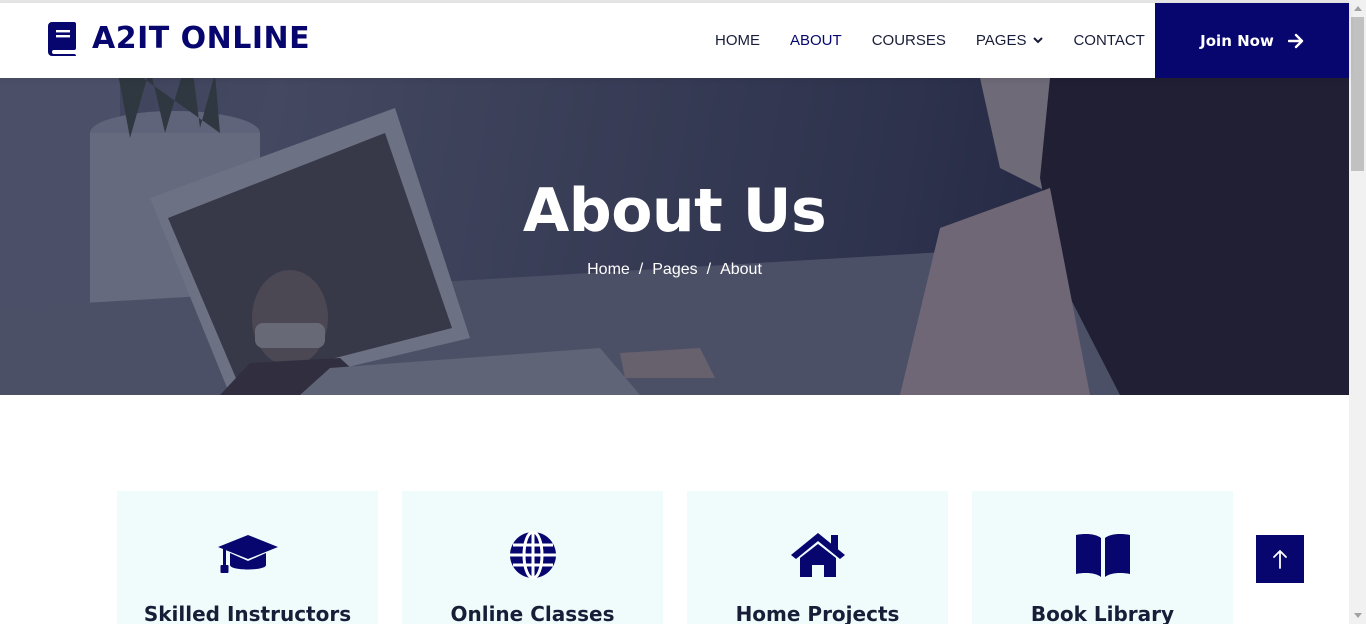  I want to click on feature-card: Online Classes, so click(532, 557).